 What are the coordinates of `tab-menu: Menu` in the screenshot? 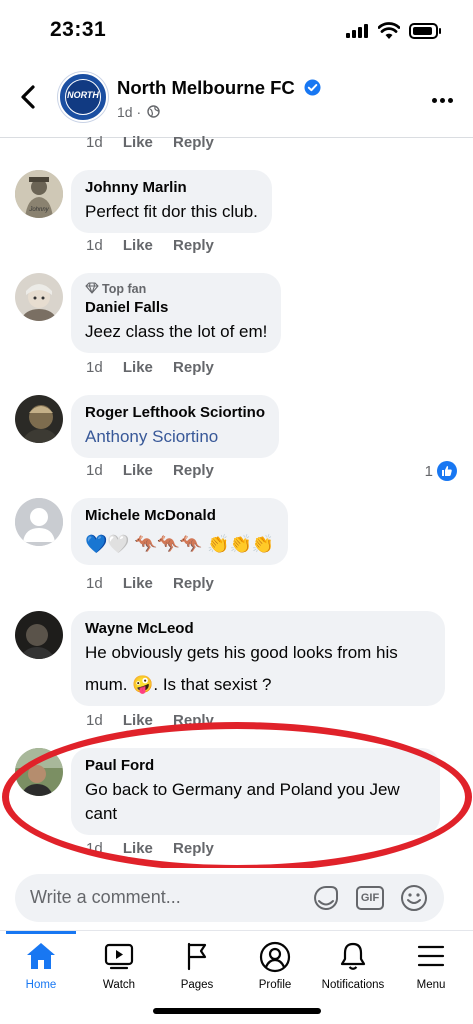 It's located at (431, 966).